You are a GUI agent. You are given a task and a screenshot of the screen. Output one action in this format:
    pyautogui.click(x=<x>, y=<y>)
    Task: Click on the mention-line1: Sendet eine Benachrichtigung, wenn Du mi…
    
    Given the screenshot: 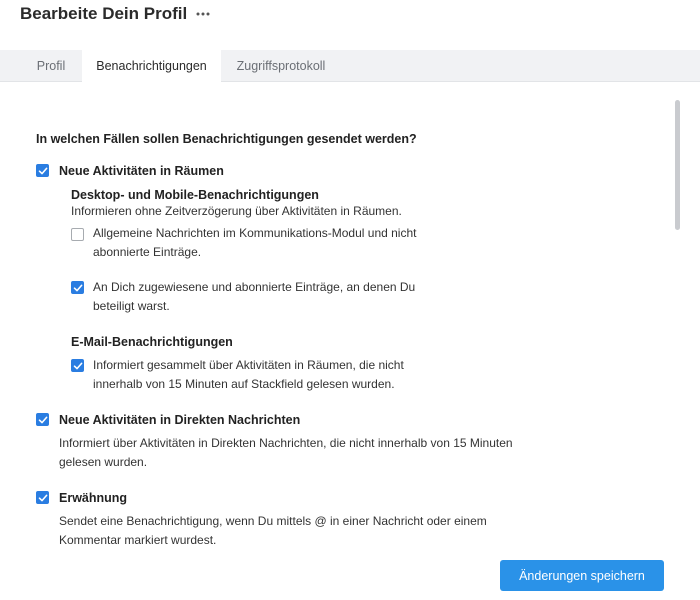 What is the action you would take?
    pyautogui.click(x=273, y=521)
    